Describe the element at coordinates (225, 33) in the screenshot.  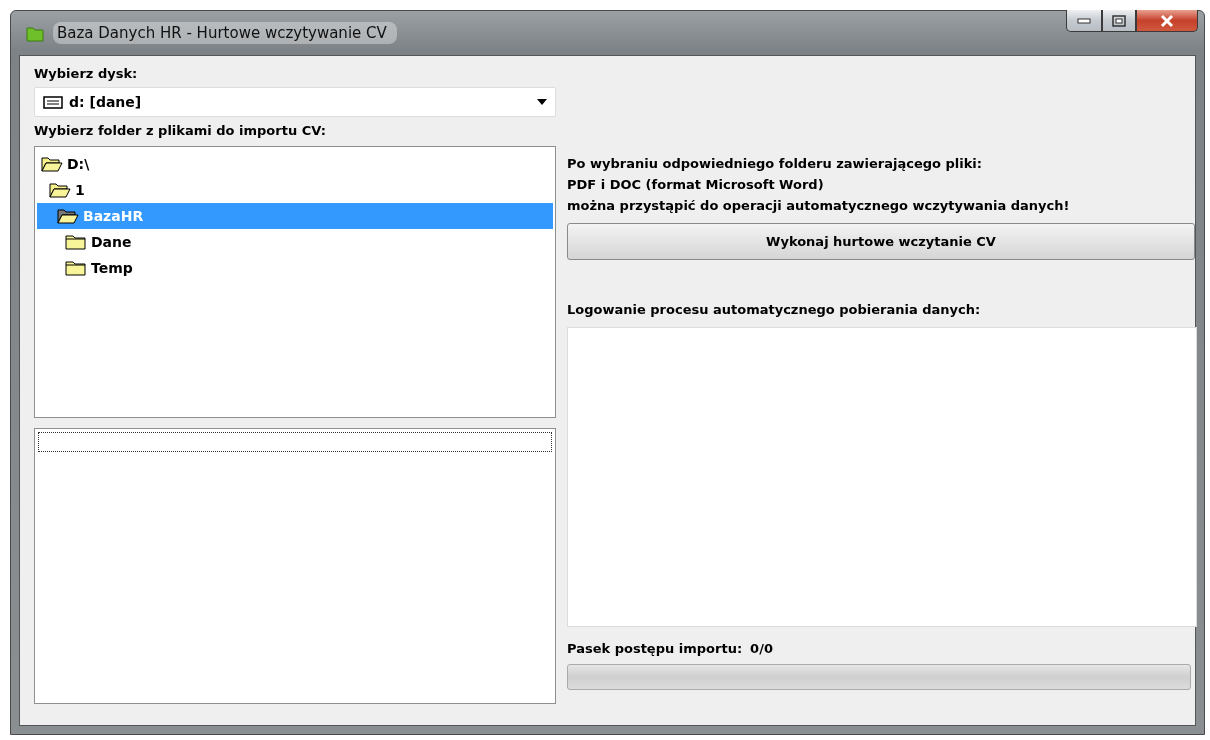
I see `window-title: Baza Danych HR - Hurtowe wczytywanie CV` at that location.